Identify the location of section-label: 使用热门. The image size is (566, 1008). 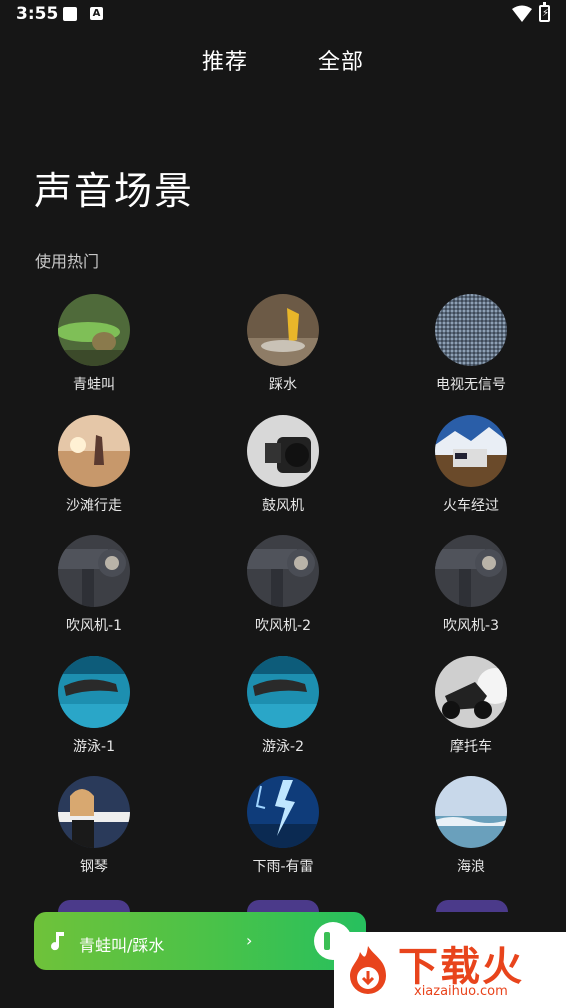
(67, 261).